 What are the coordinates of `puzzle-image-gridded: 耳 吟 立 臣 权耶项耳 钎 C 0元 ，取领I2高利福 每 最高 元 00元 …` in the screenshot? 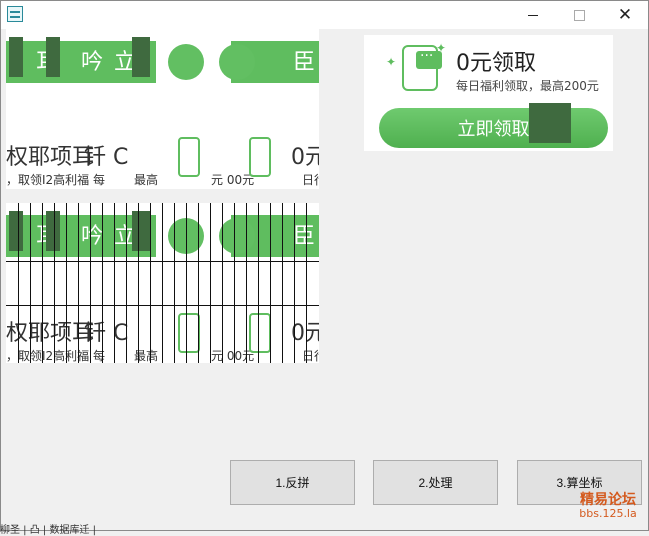 It's located at (162, 283).